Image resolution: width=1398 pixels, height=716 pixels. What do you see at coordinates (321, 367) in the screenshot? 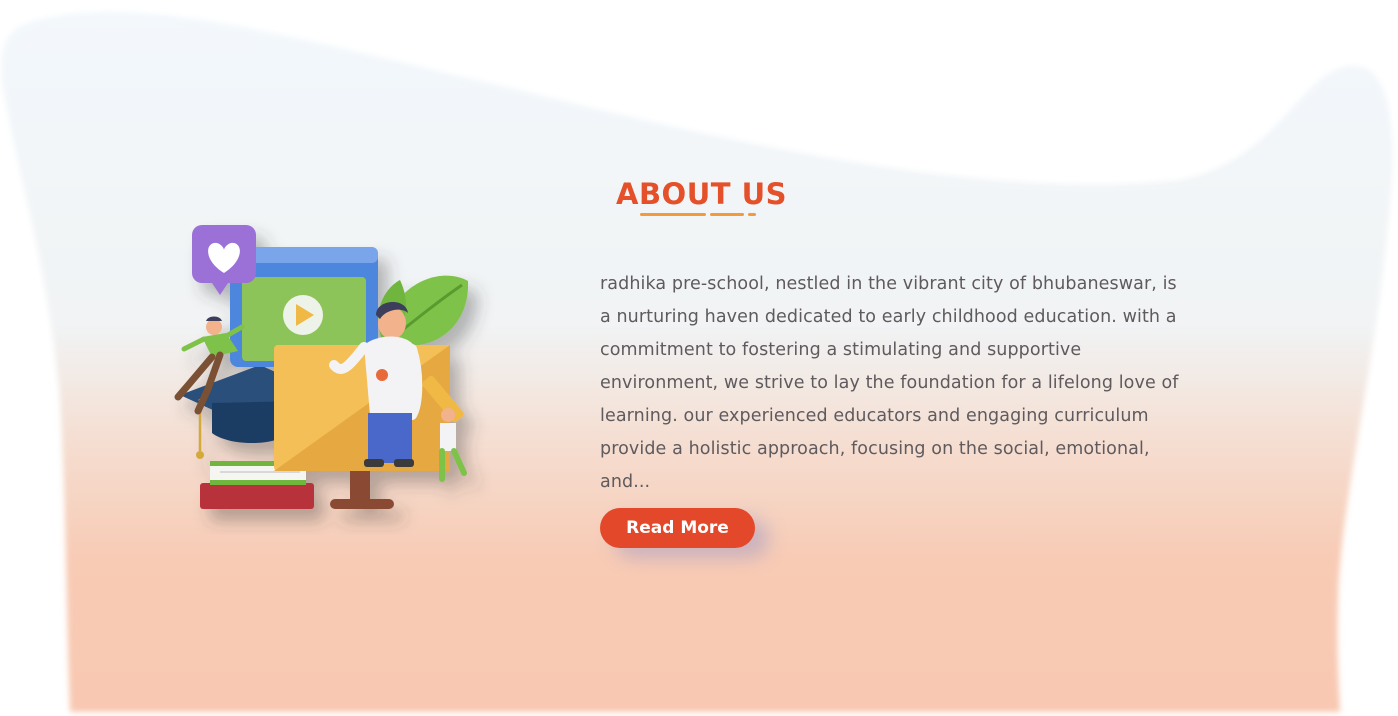
I see `about-illustration` at bounding box center [321, 367].